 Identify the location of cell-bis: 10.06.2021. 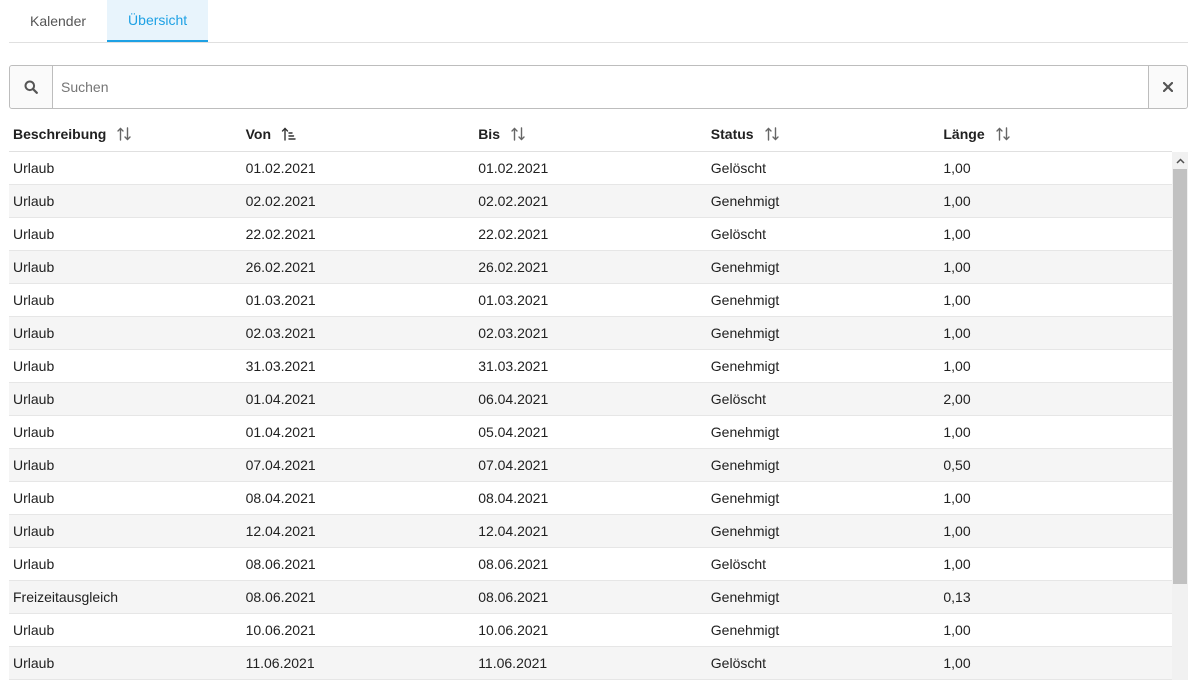
(513, 630).